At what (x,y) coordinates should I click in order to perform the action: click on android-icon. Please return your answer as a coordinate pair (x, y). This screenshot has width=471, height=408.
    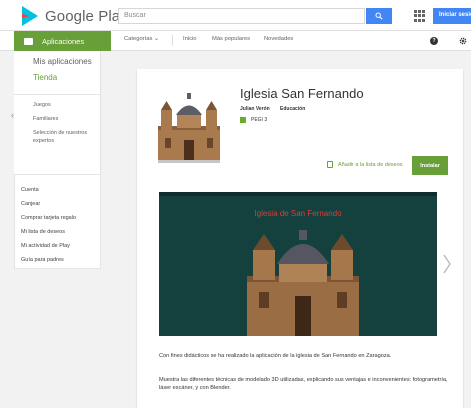
    Looking at the image, I should click on (28, 41).